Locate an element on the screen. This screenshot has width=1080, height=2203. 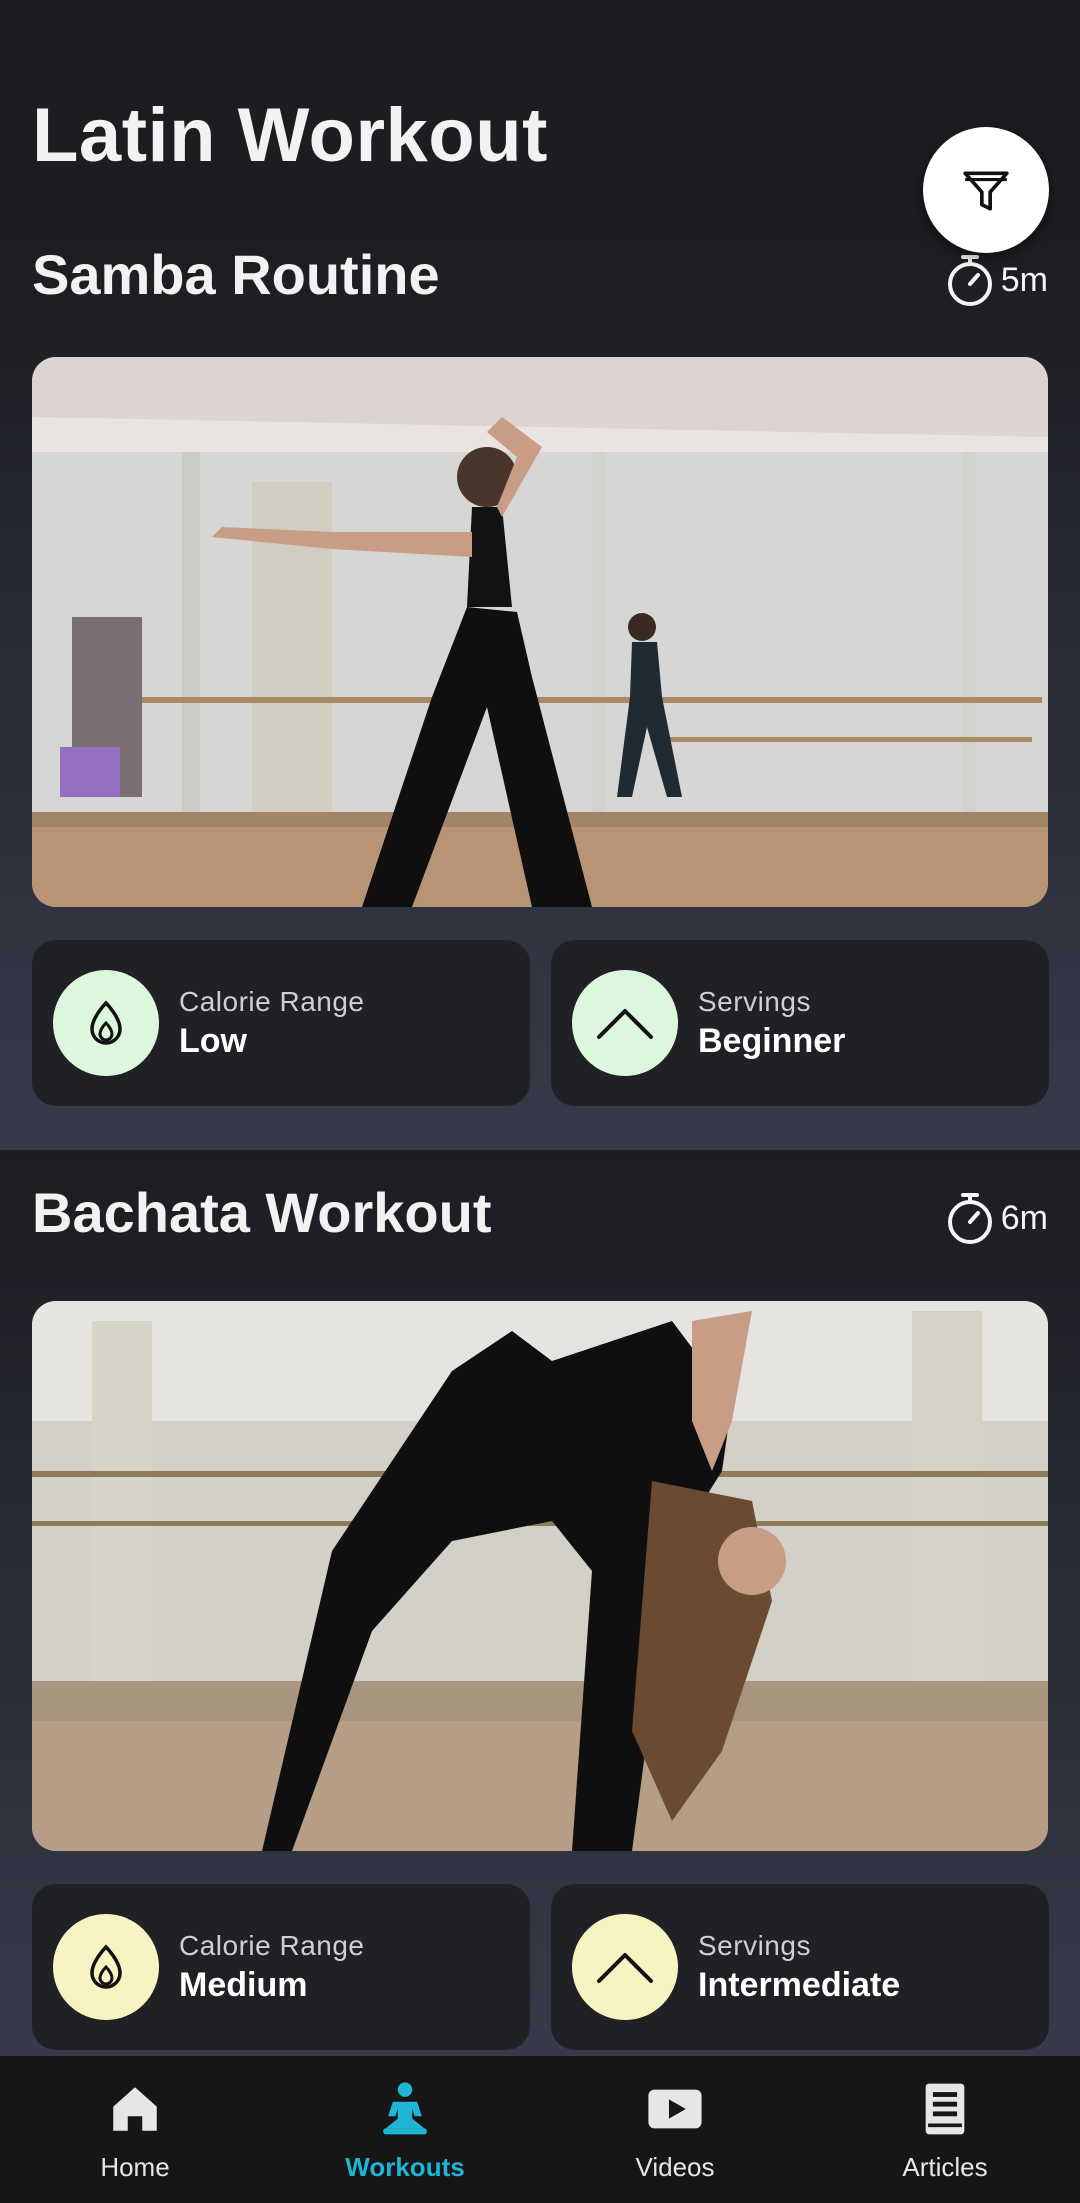
stat-value: Medium is located at coordinates (243, 1984).